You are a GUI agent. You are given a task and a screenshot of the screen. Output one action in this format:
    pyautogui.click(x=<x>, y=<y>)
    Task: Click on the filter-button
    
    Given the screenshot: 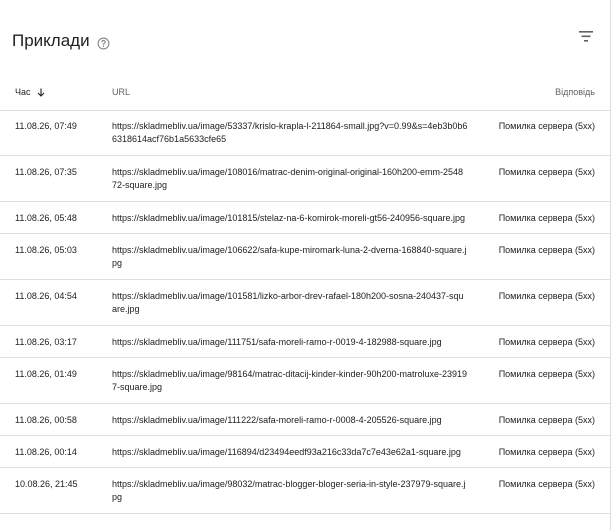 What is the action you would take?
    pyautogui.click(x=586, y=38)
    